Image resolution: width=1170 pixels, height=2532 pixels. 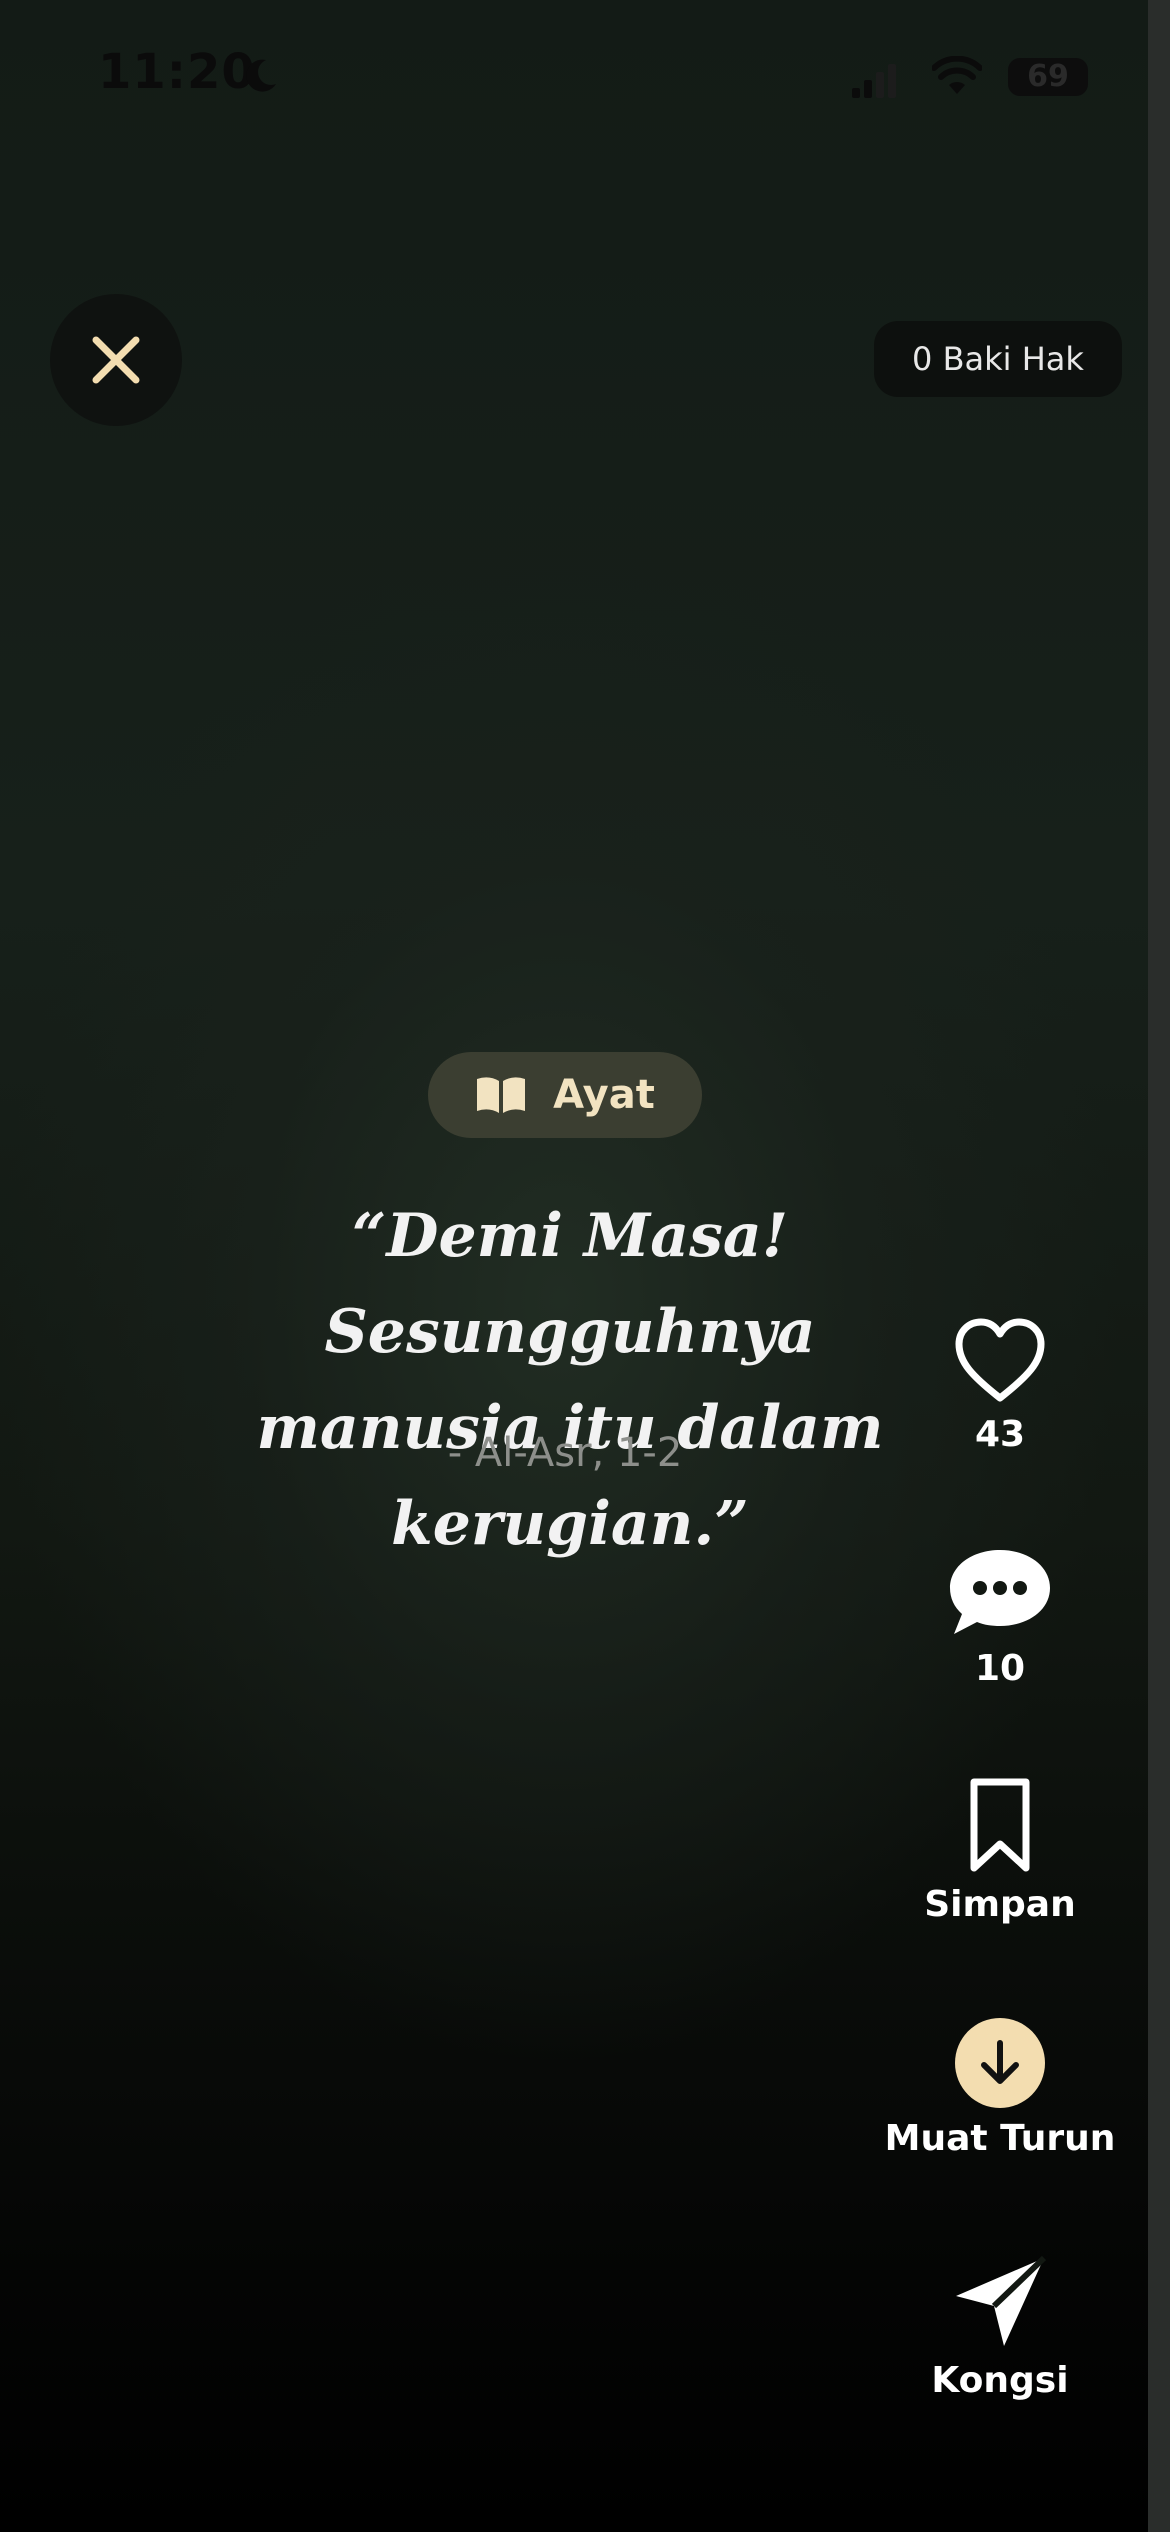 I want to click on like-button: 43, so click(x=1000, y=1386).